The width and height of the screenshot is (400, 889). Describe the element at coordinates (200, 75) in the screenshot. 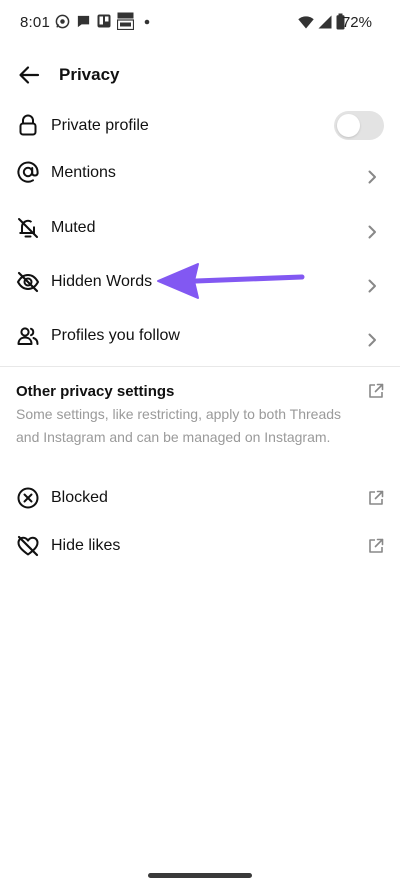

I see `page-header: Privacy` at that location.